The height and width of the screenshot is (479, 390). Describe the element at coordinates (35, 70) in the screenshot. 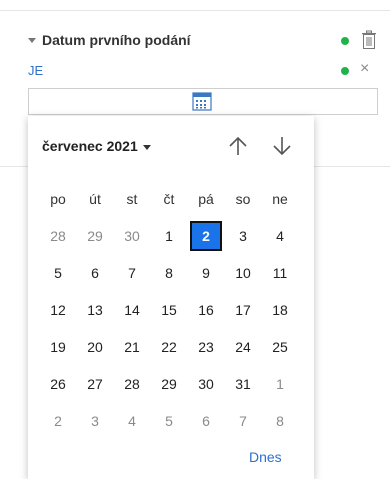

I see `operator-label: JE` at that location.